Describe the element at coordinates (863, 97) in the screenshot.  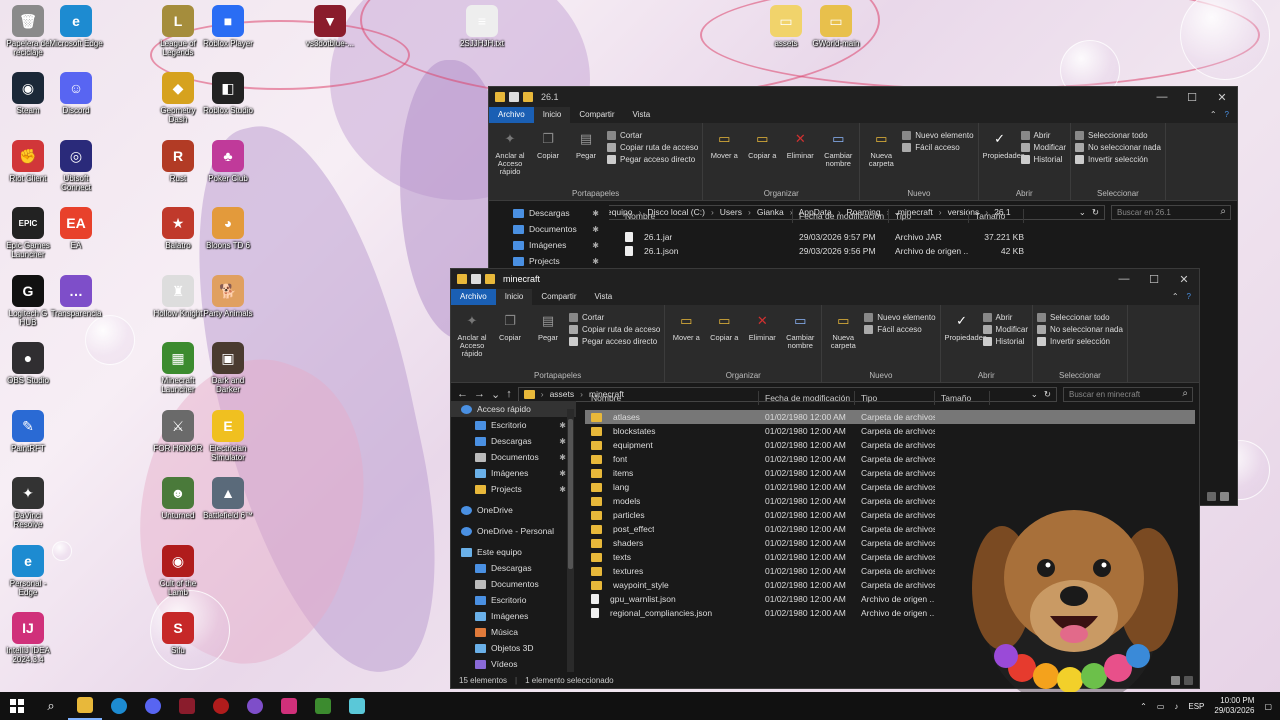
I see `title-bar: 26.1 — ☐ ✕` at that location.